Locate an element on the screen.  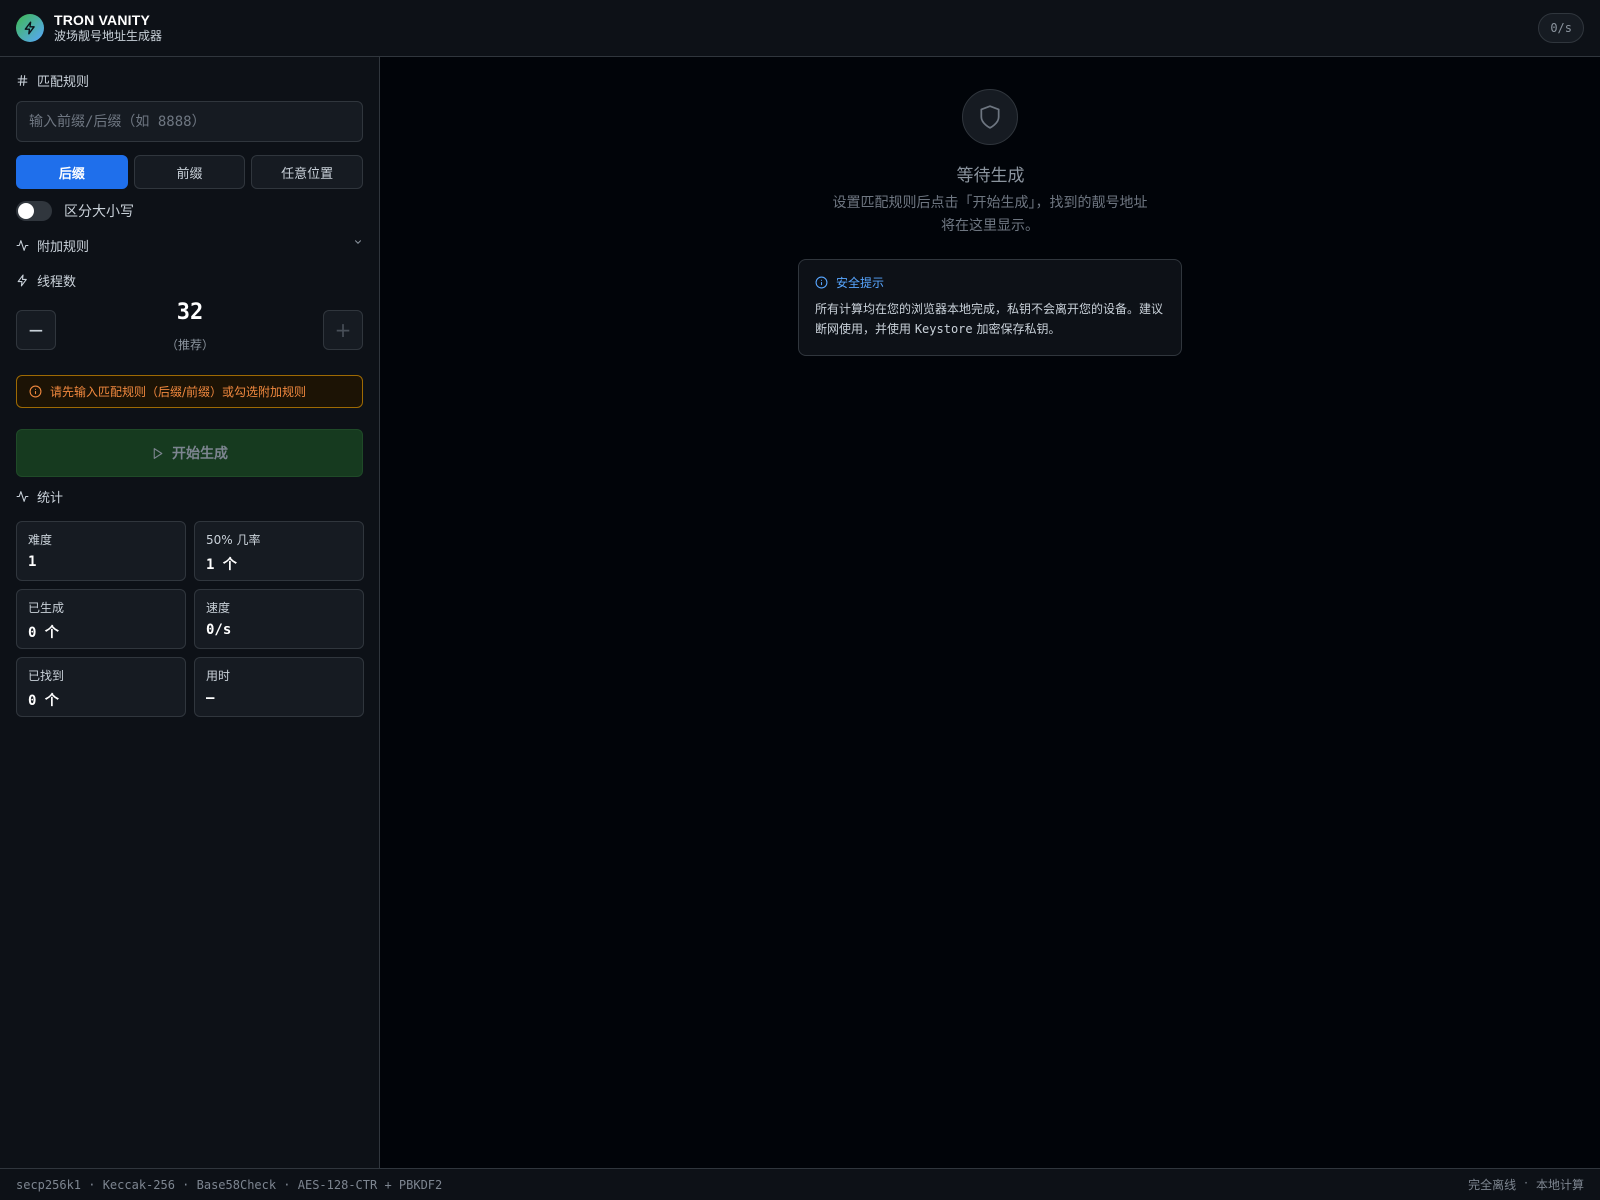
extra-rules-toggle: 附加规则 is located at coordinates (52, 245).